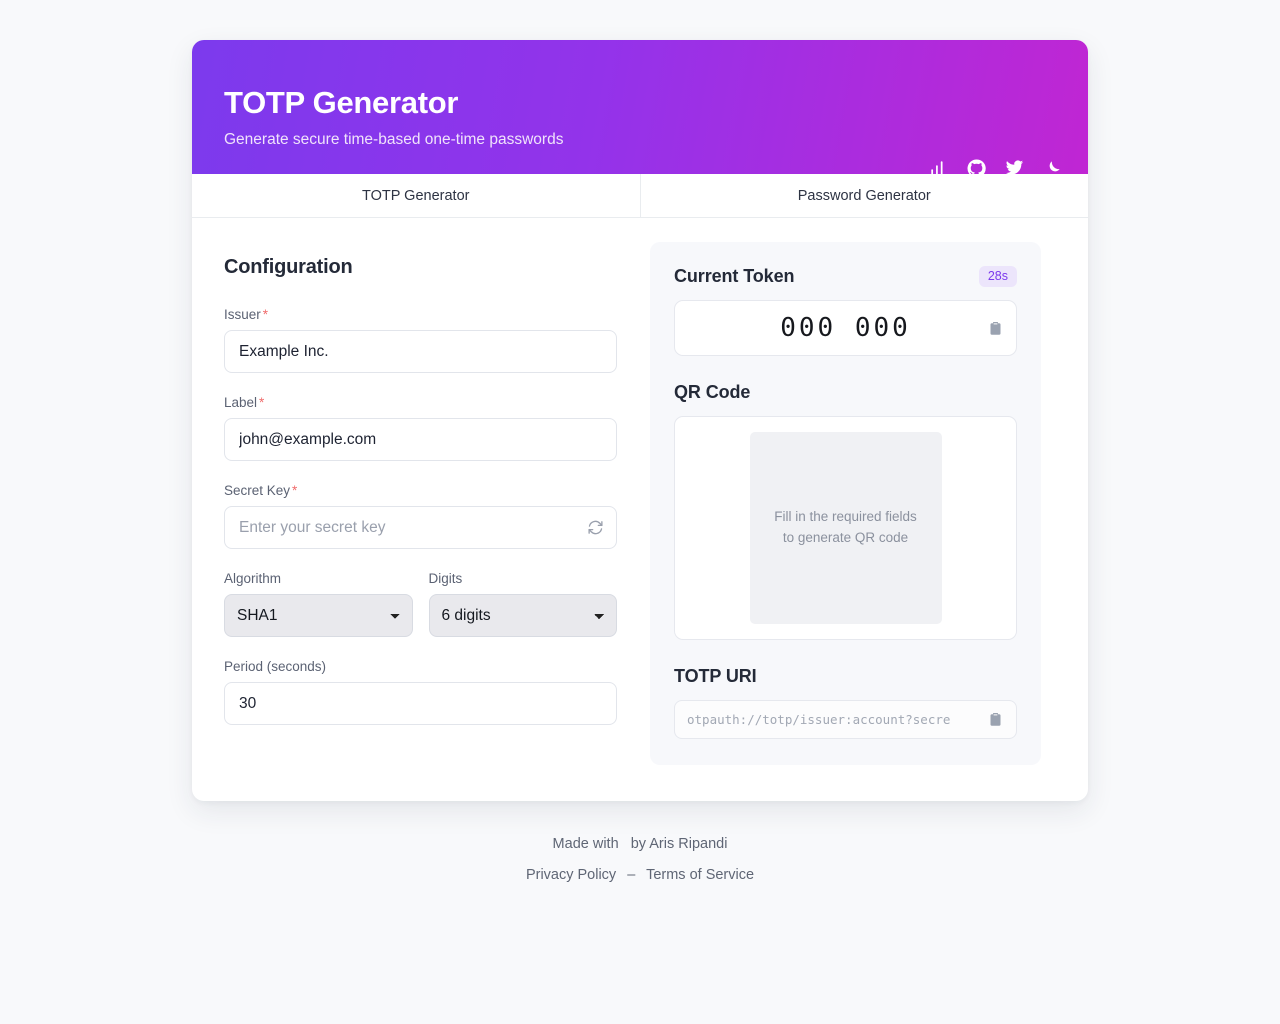  I want to click on issuer-field-group: Issuer *, so click(420, 340).